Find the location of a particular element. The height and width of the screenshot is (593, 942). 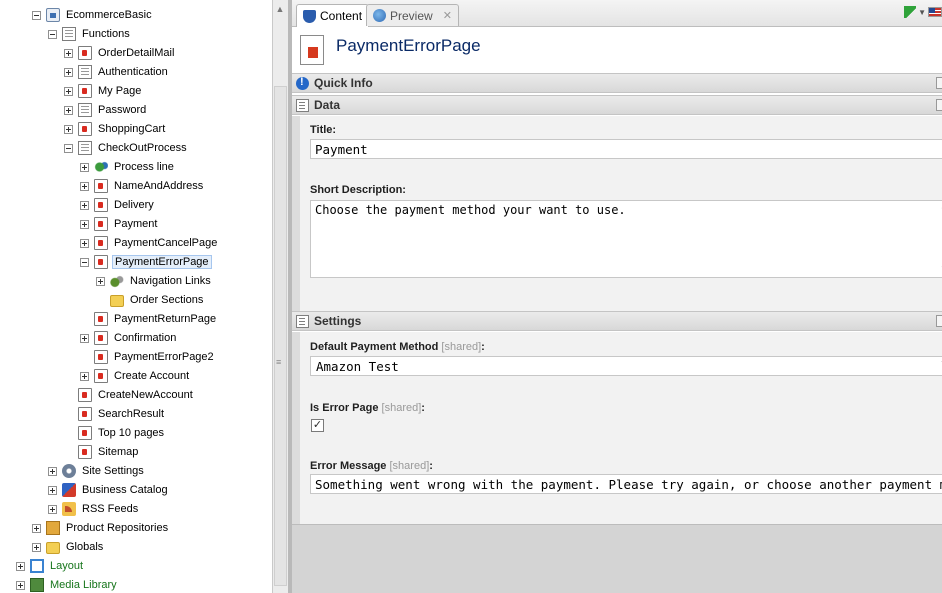

title-label: Title: is located at coordinates (323, 130).